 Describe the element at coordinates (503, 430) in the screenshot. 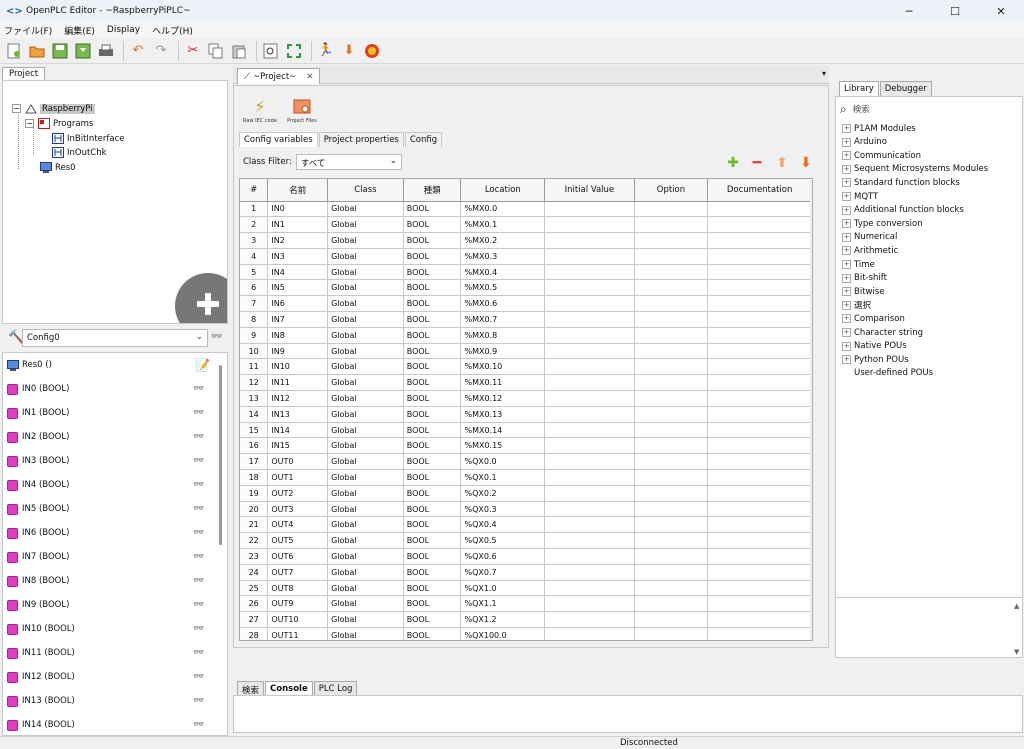

I see `table-cell: %MX0.14` at that location.